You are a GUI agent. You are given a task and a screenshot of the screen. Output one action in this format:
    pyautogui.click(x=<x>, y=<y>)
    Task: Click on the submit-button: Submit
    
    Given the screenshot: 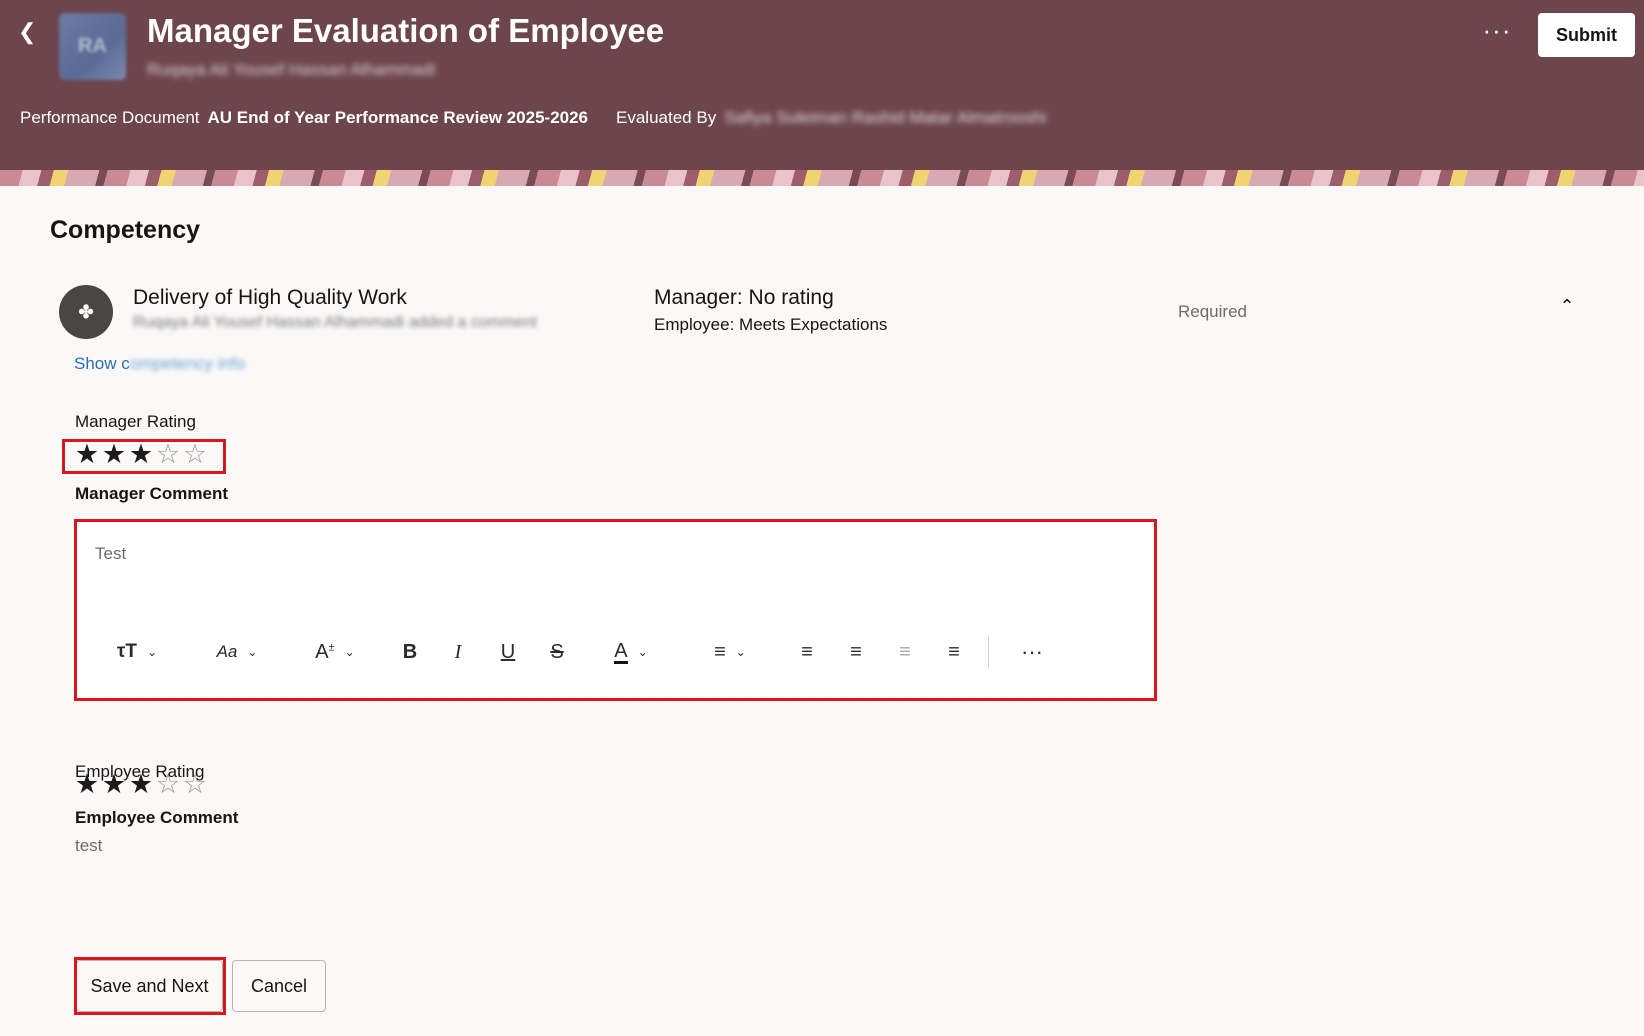 What is the action you would take?
    pyautogui.click(x=1586, y=35)
    